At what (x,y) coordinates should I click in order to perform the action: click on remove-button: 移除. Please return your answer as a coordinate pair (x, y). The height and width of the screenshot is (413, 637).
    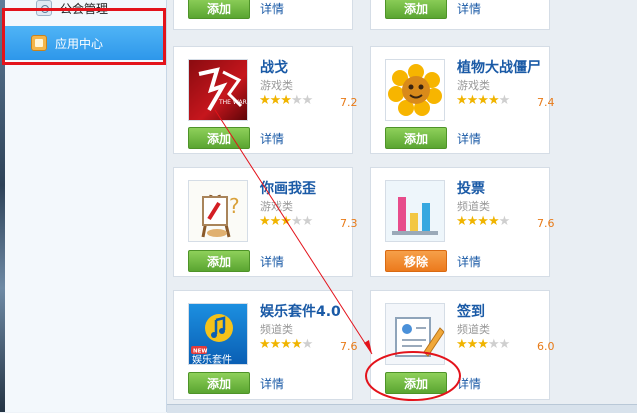
    Looking at the image, I should click on (416, 261).